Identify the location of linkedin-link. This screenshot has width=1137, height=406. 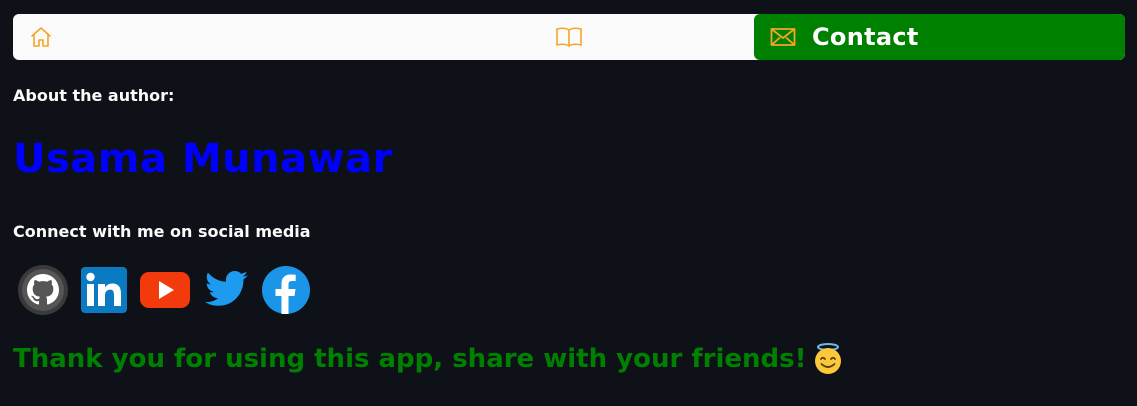
(104, 290).